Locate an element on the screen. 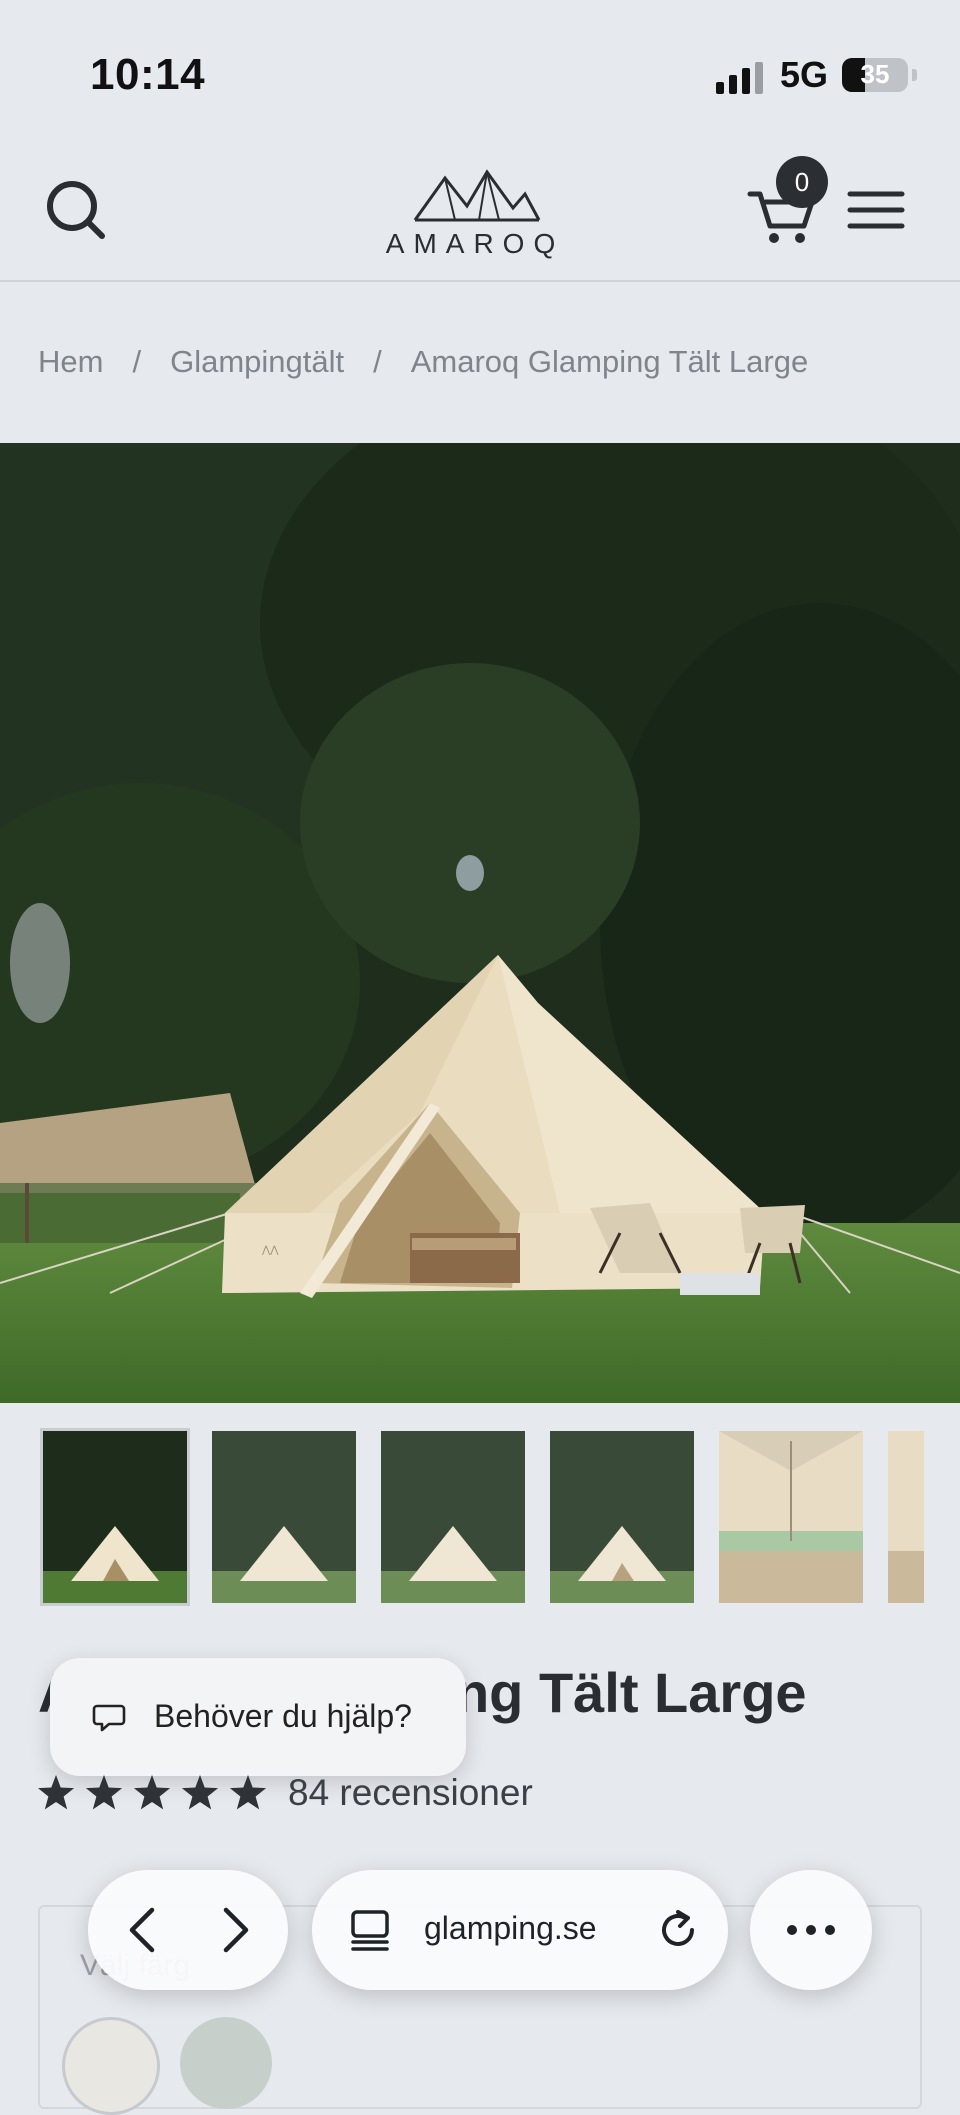 This screenshot has width=960, height=2115. site-logo: AMAROQ is located at coordinates (475, 213).